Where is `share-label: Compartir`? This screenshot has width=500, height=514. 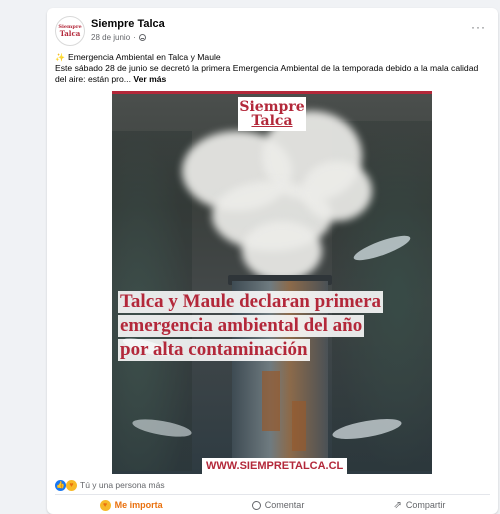 share-label: Compartir is located at coordinates (425, 505).